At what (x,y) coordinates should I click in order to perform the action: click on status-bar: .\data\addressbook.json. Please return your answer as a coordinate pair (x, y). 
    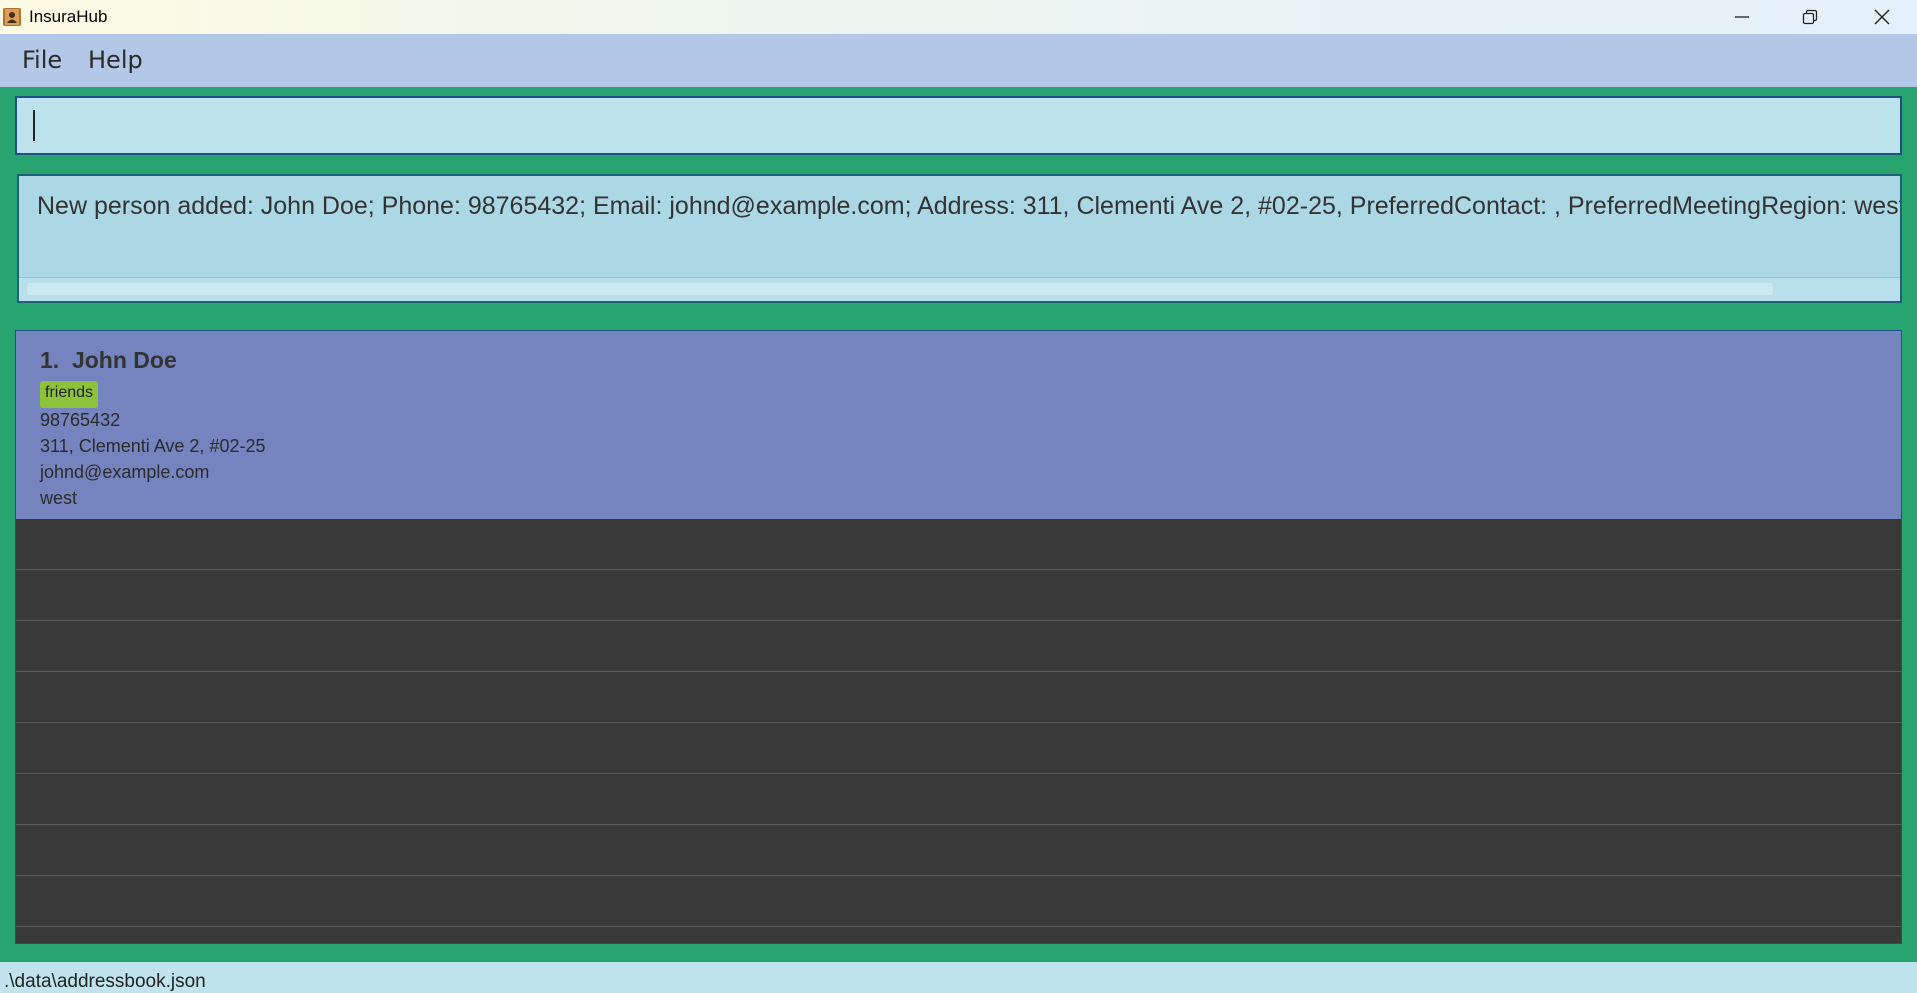
    Looking at the image, I should click on (958, 977).